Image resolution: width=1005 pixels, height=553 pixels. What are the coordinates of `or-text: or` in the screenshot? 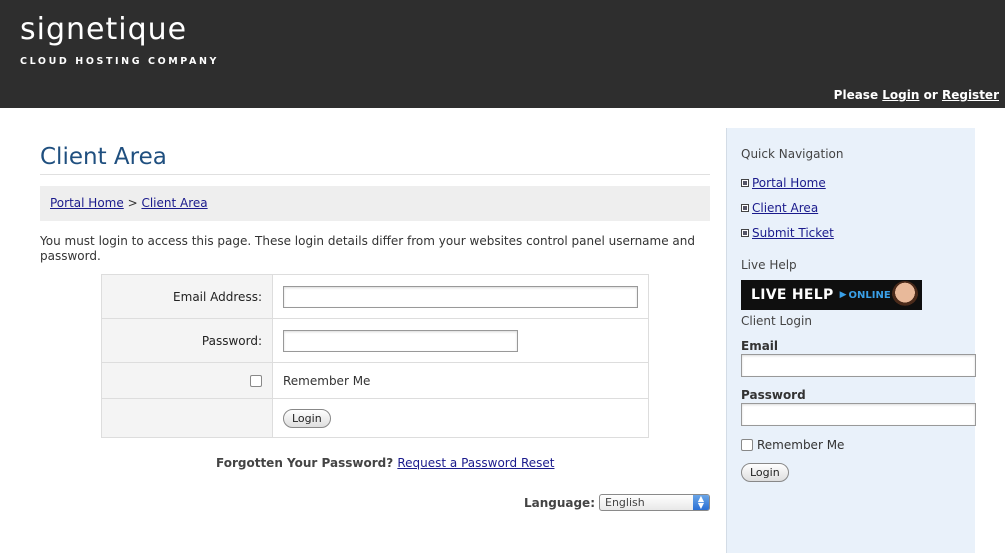 It's located at (930, 95).